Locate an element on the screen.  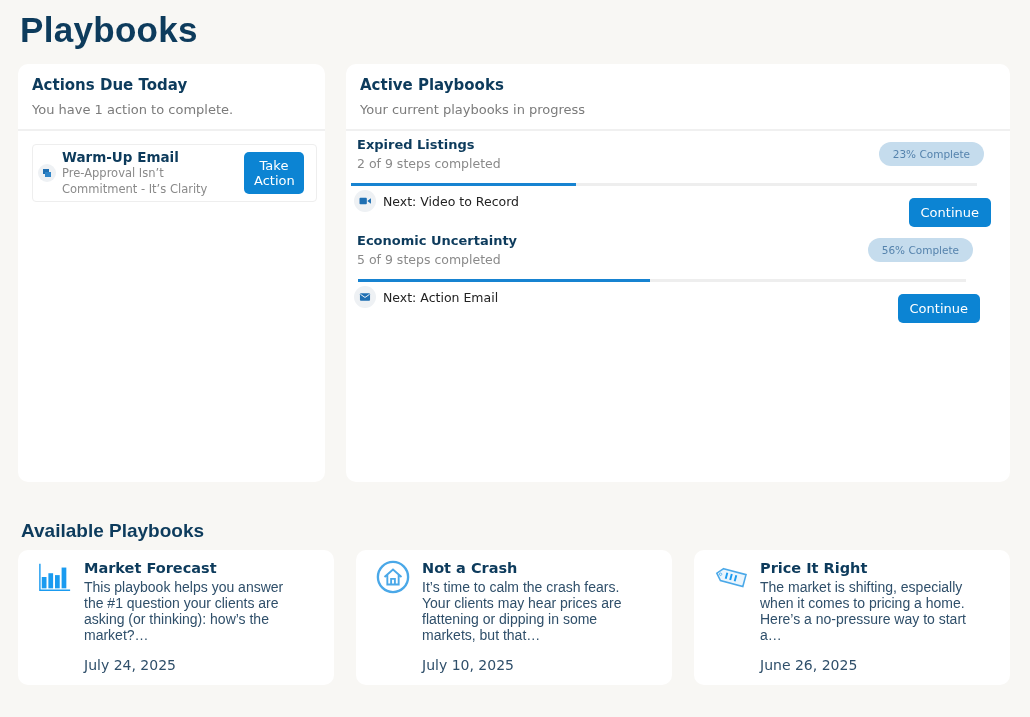
card-subtitle: Your current playbooks in progress is located at coordinates (473, 109).